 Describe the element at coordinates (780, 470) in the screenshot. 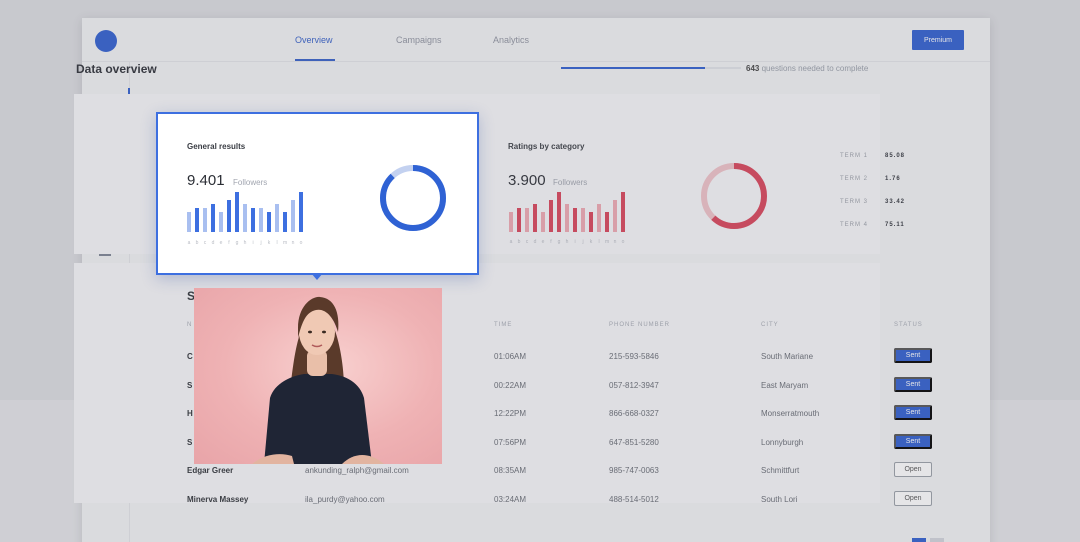

I see `cell-city: Schmittfurt` at that location.